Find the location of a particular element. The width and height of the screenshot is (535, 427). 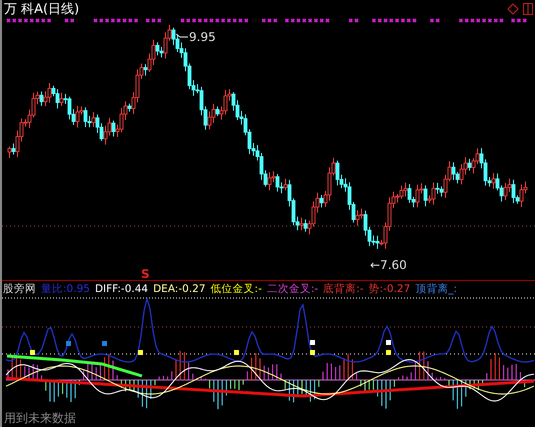

indicator-value: DEA:-0.27 is located at coordinates (179, 288).